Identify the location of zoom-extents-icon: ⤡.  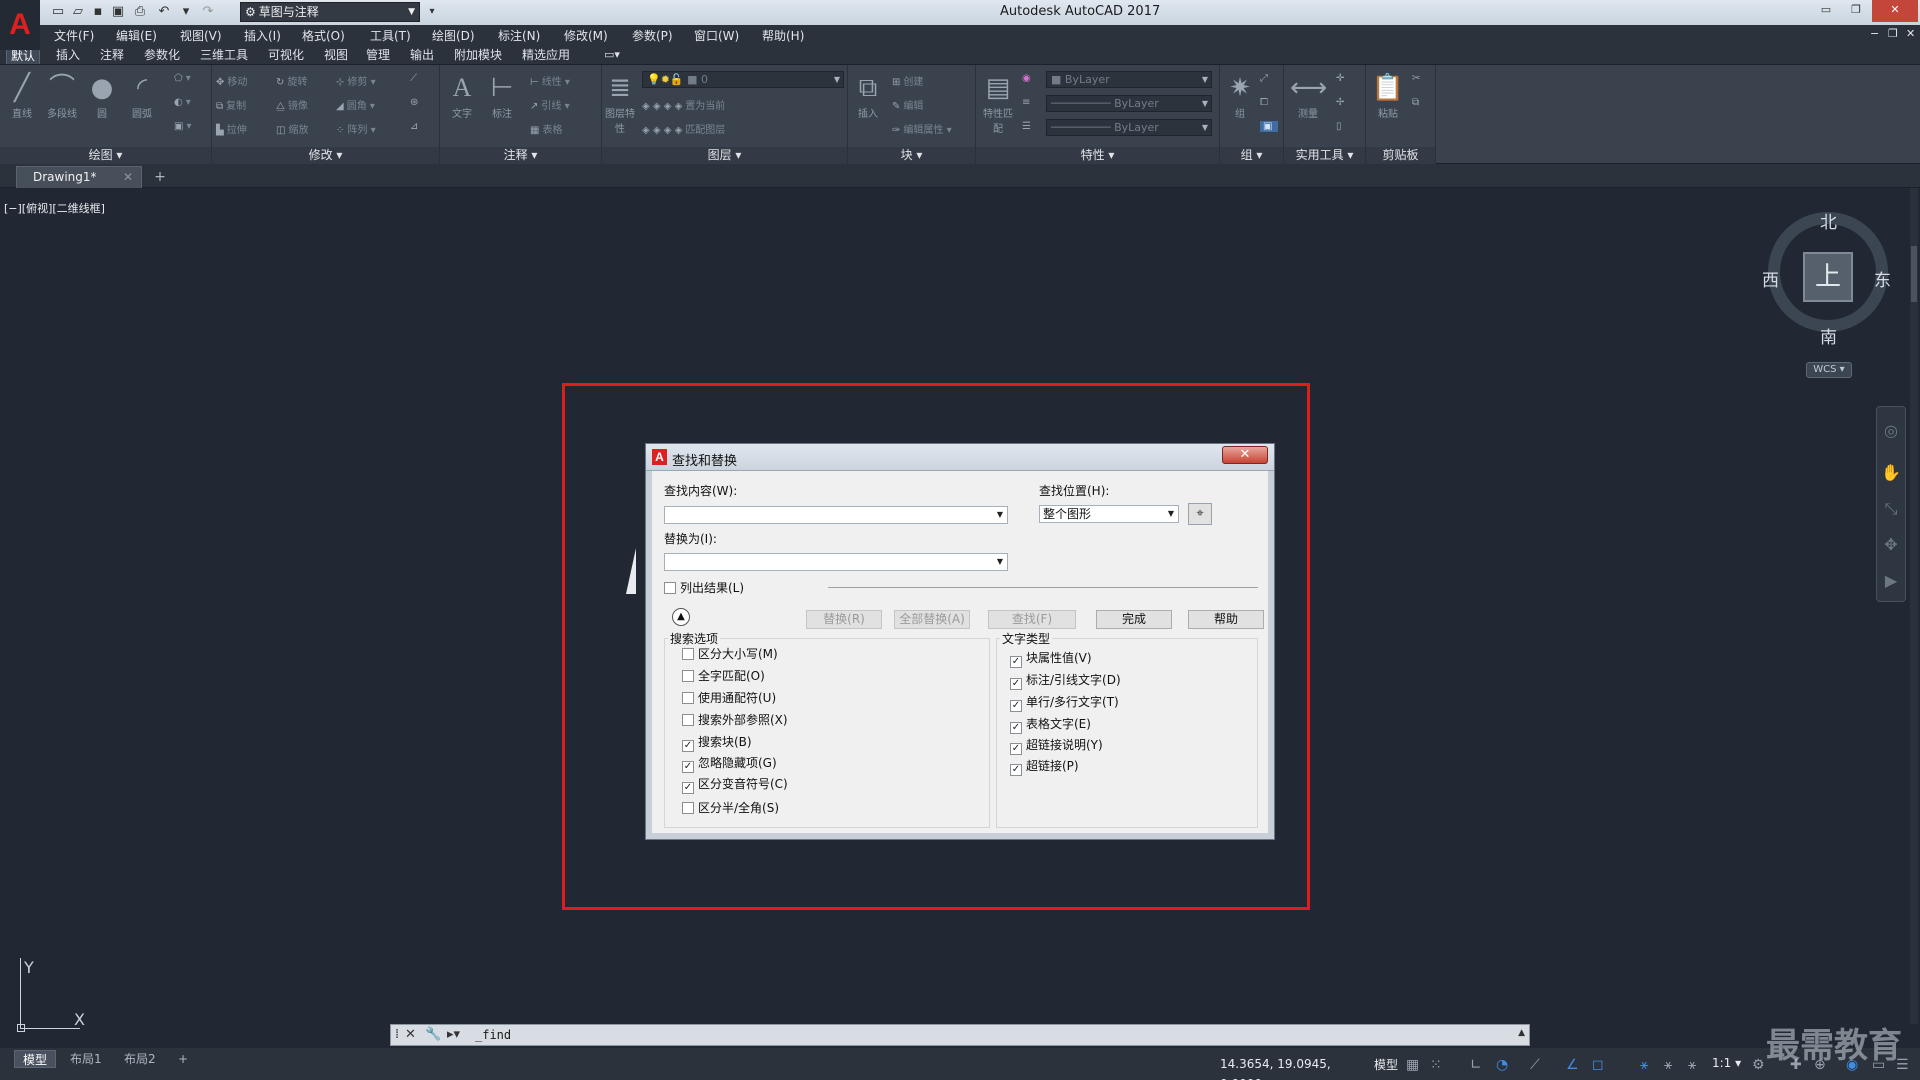
(1891, 509).